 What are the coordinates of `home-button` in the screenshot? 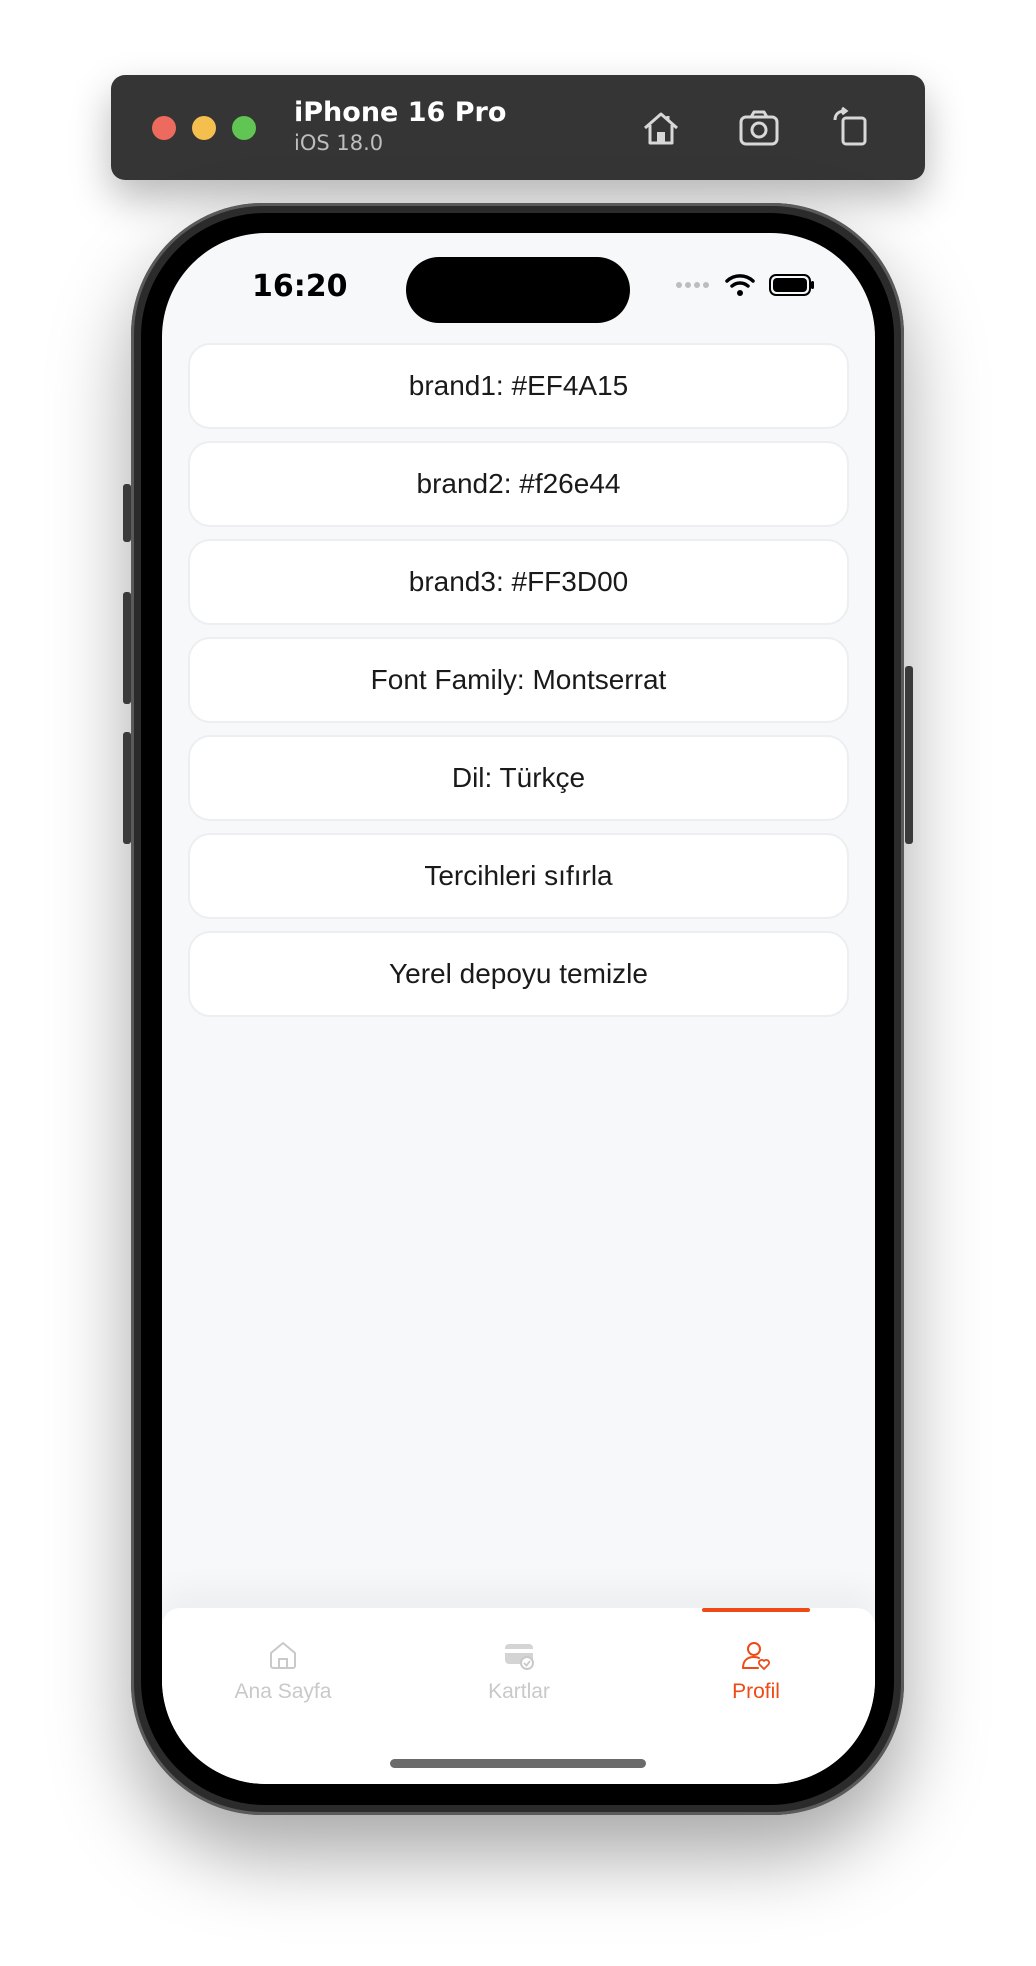 It's located at (661, 128).